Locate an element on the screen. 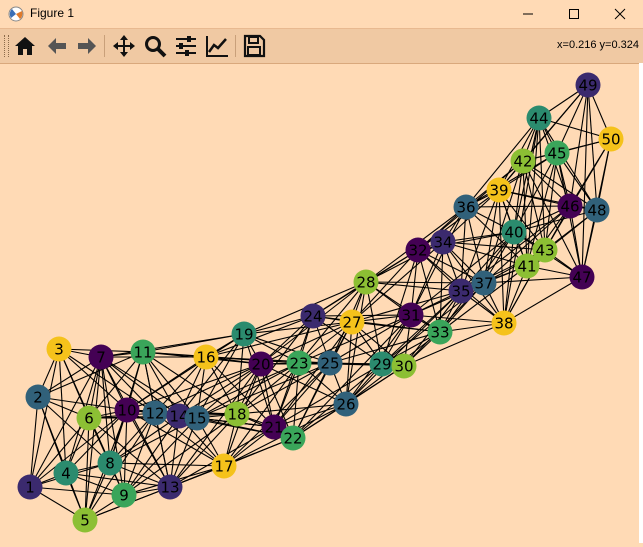  node-label: 8 is located at coordinates (110, 464).